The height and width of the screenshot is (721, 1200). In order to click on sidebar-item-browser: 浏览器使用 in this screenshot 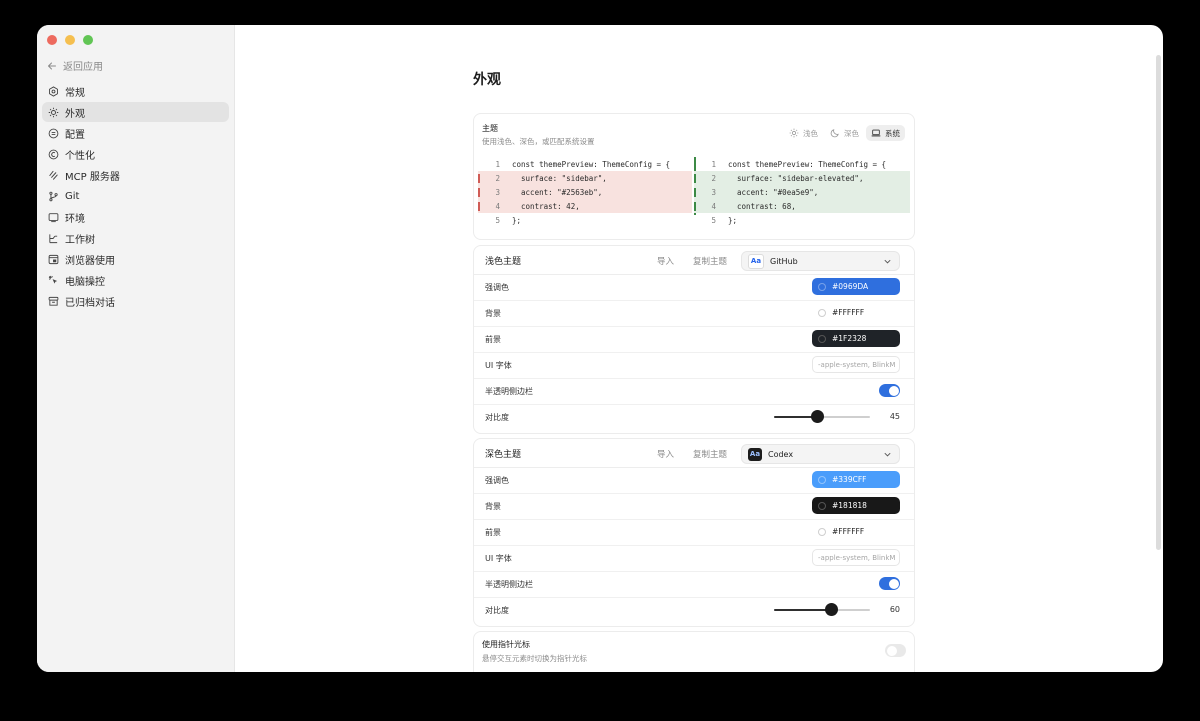, I will do `click(135, 259)`.